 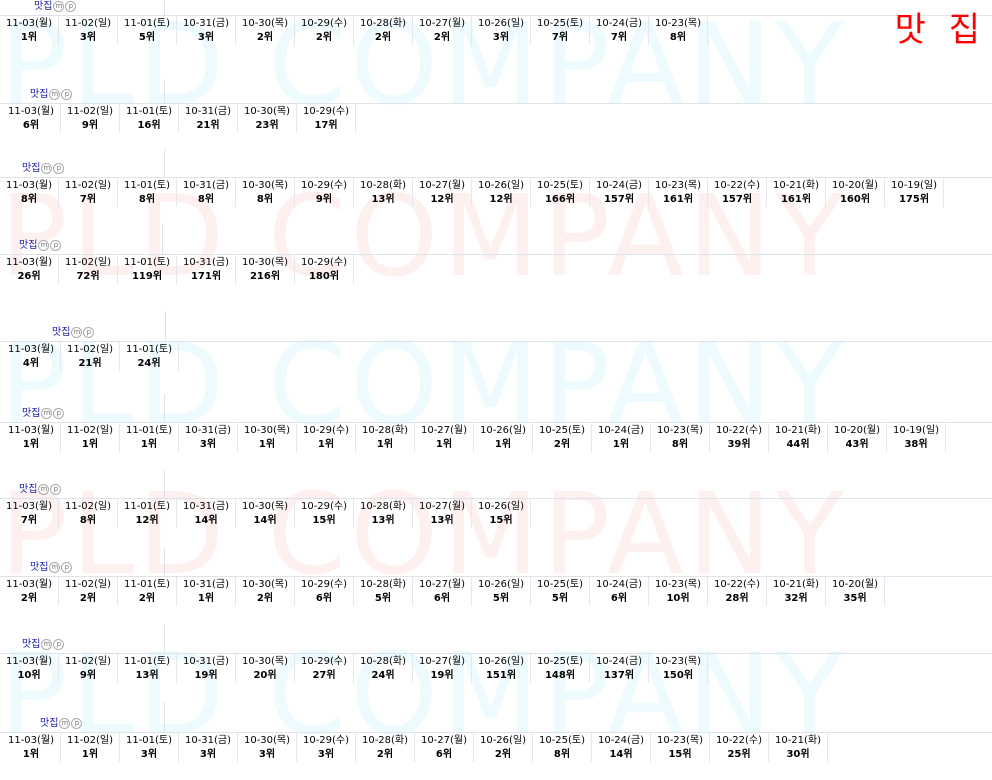 I want to click on daily-rank-cell: 10-24(금) 14위, so click(x=621, y=747).